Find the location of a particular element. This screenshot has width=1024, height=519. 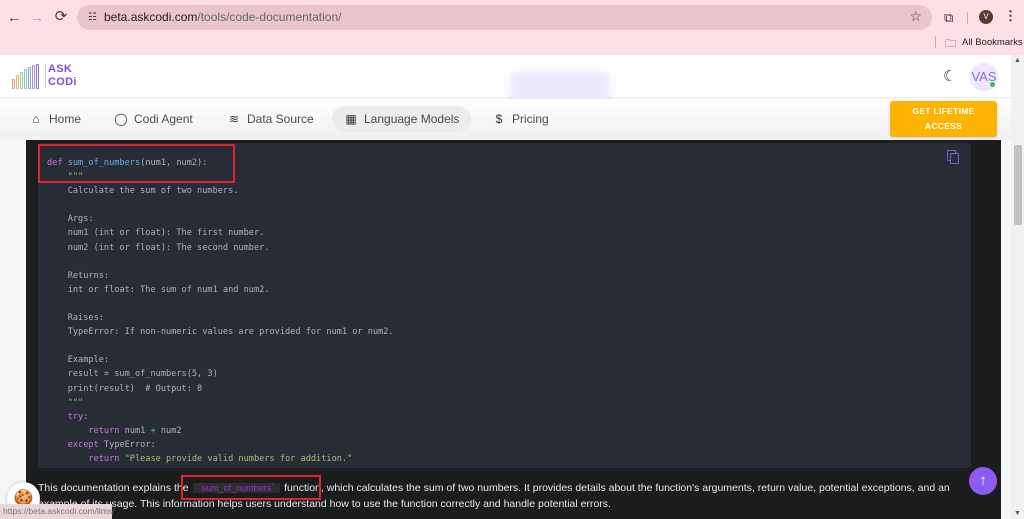

code-line: num1 (int or float): The first number. is located at coordinates (156, 233).